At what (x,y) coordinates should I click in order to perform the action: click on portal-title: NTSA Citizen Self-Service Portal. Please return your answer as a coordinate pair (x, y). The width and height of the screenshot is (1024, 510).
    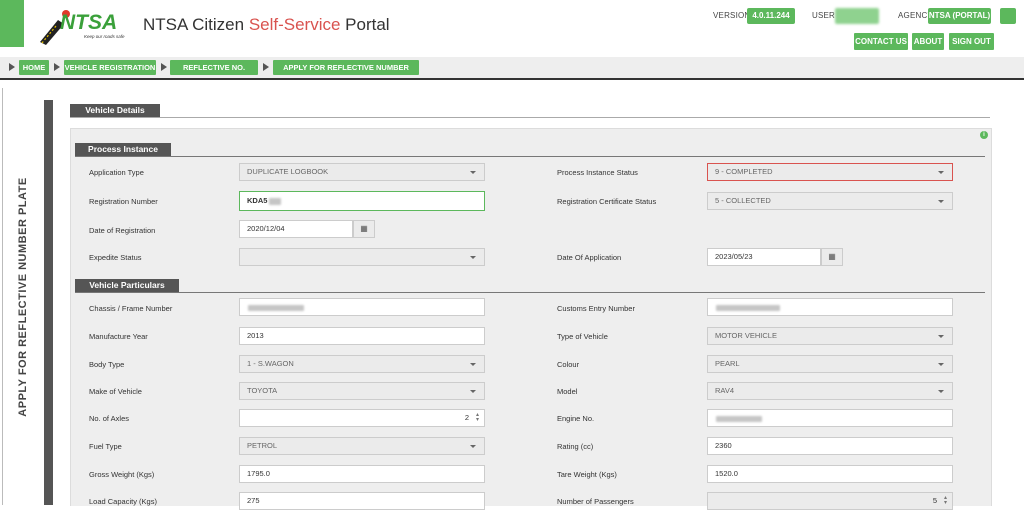
    Looking at the image, I should click on (266, 24).